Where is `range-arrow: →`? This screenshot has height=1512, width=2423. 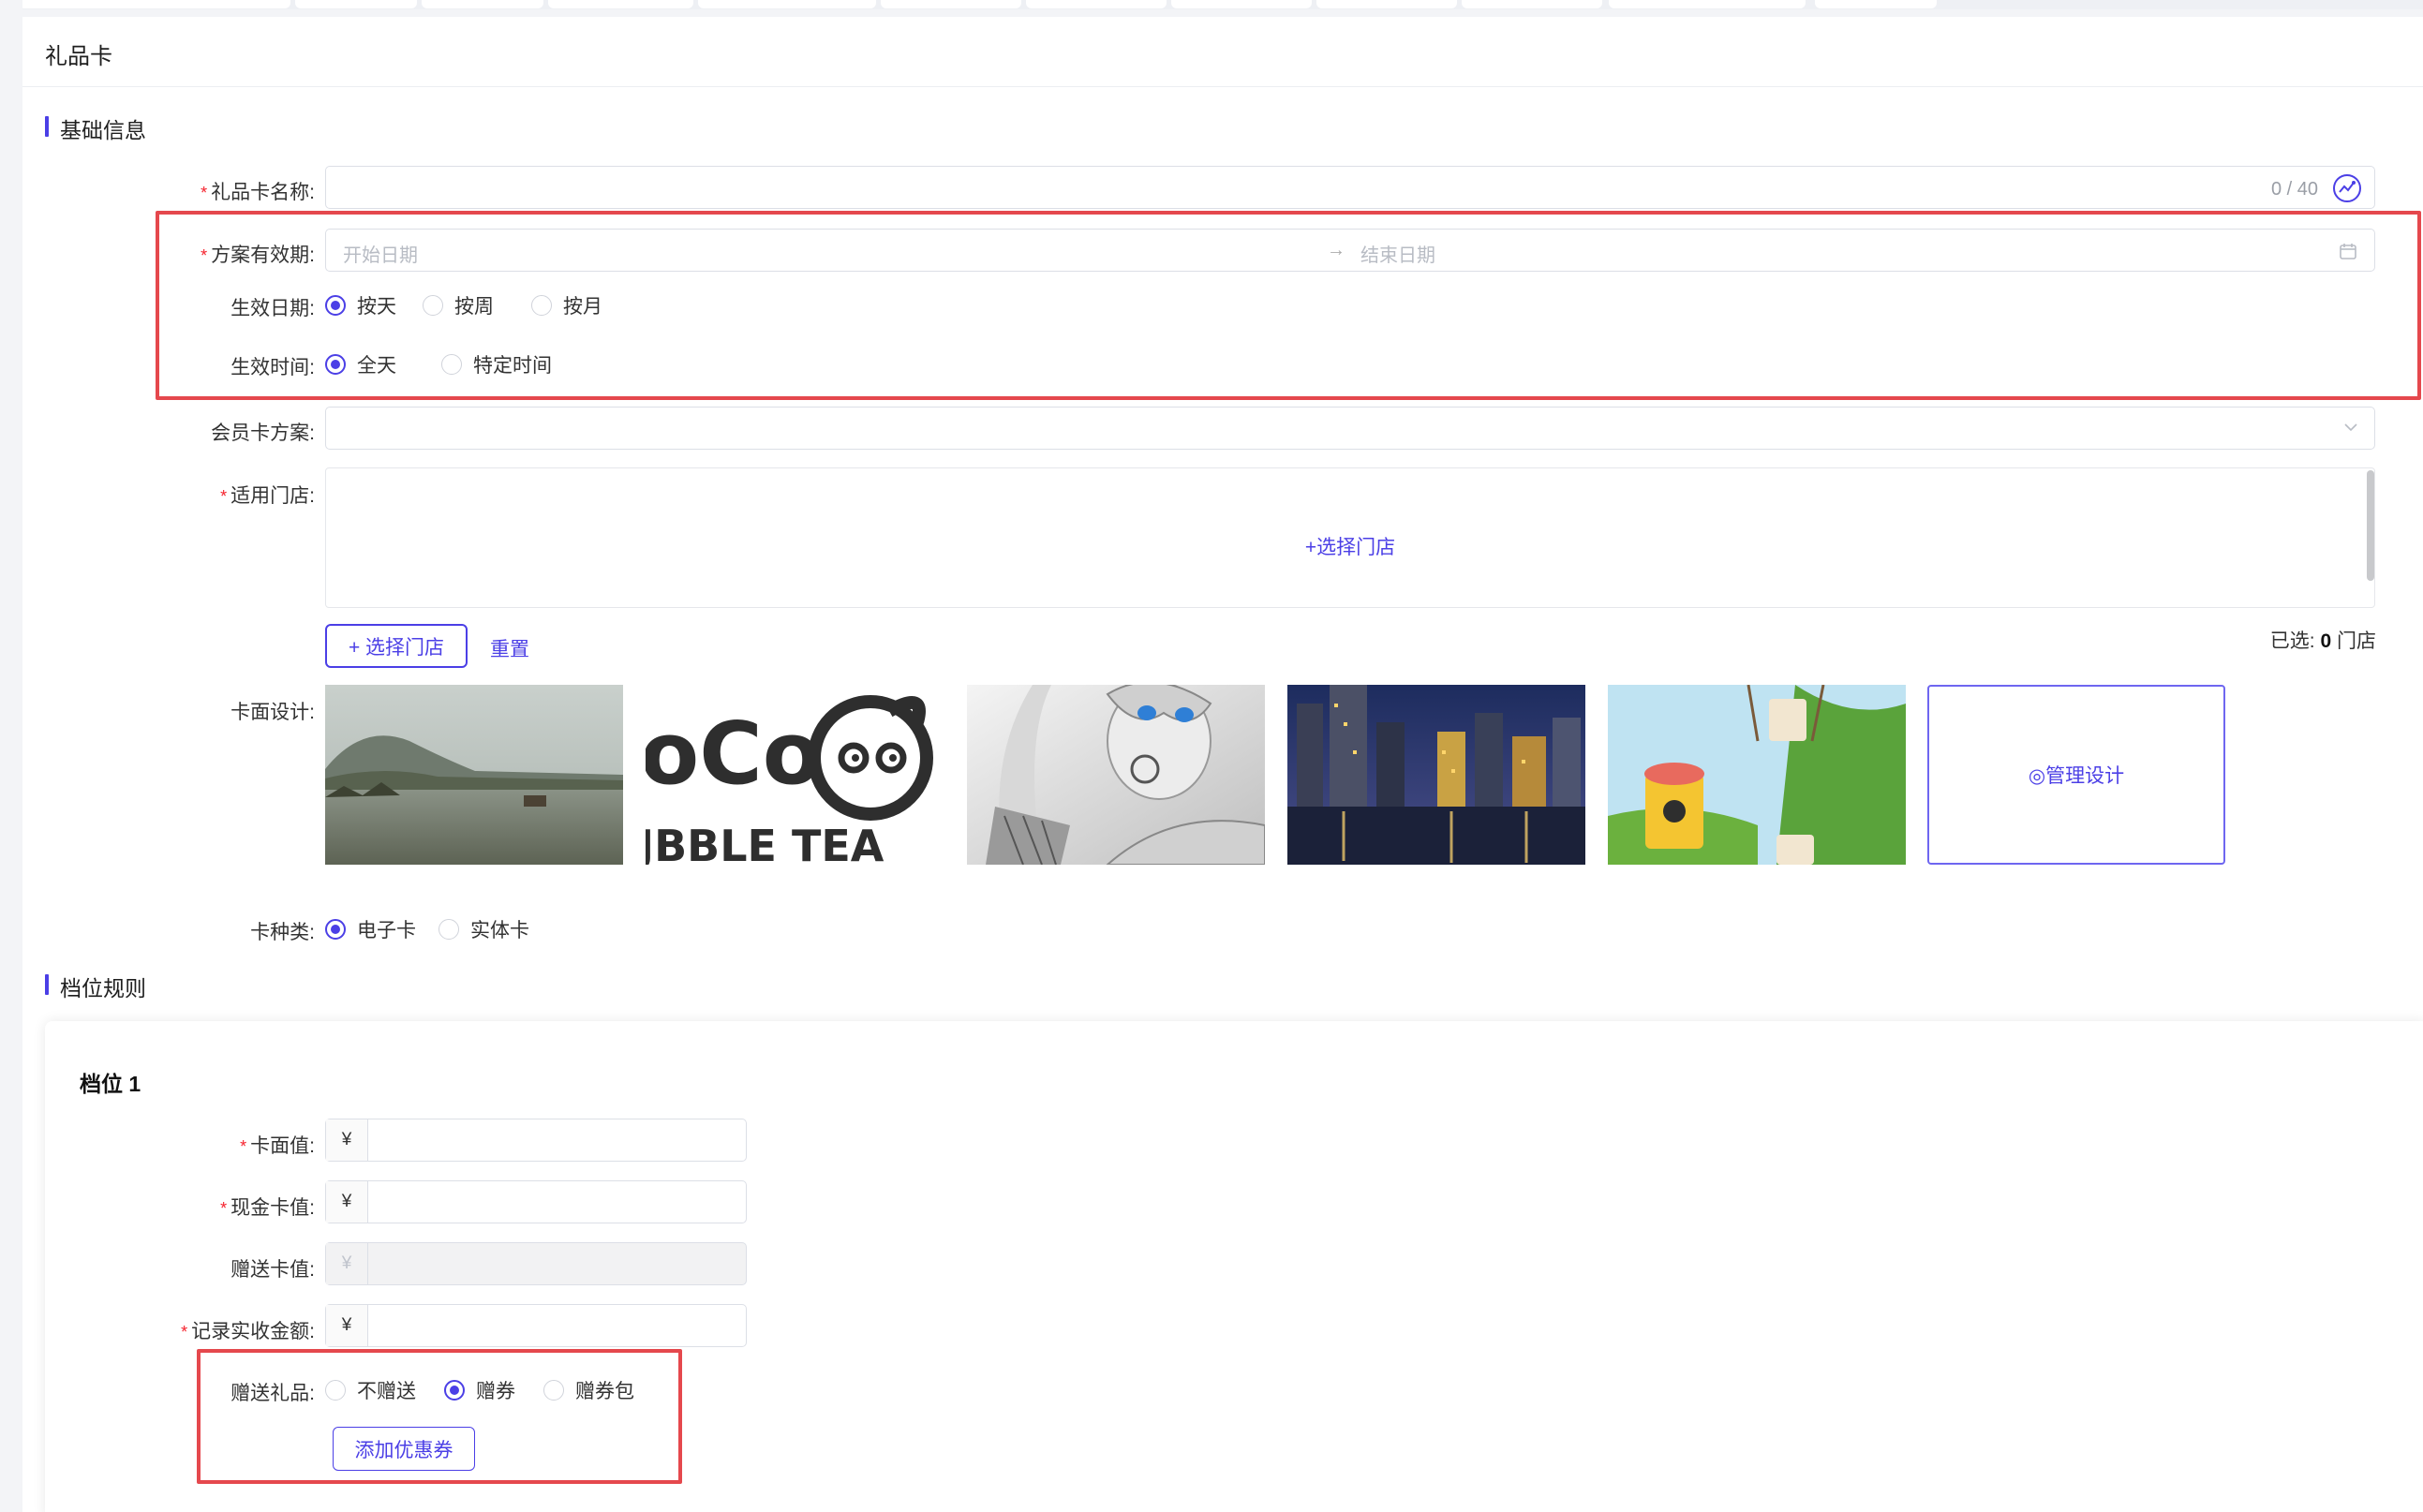
range-arrow: → is located at coordinates (1336, 250).